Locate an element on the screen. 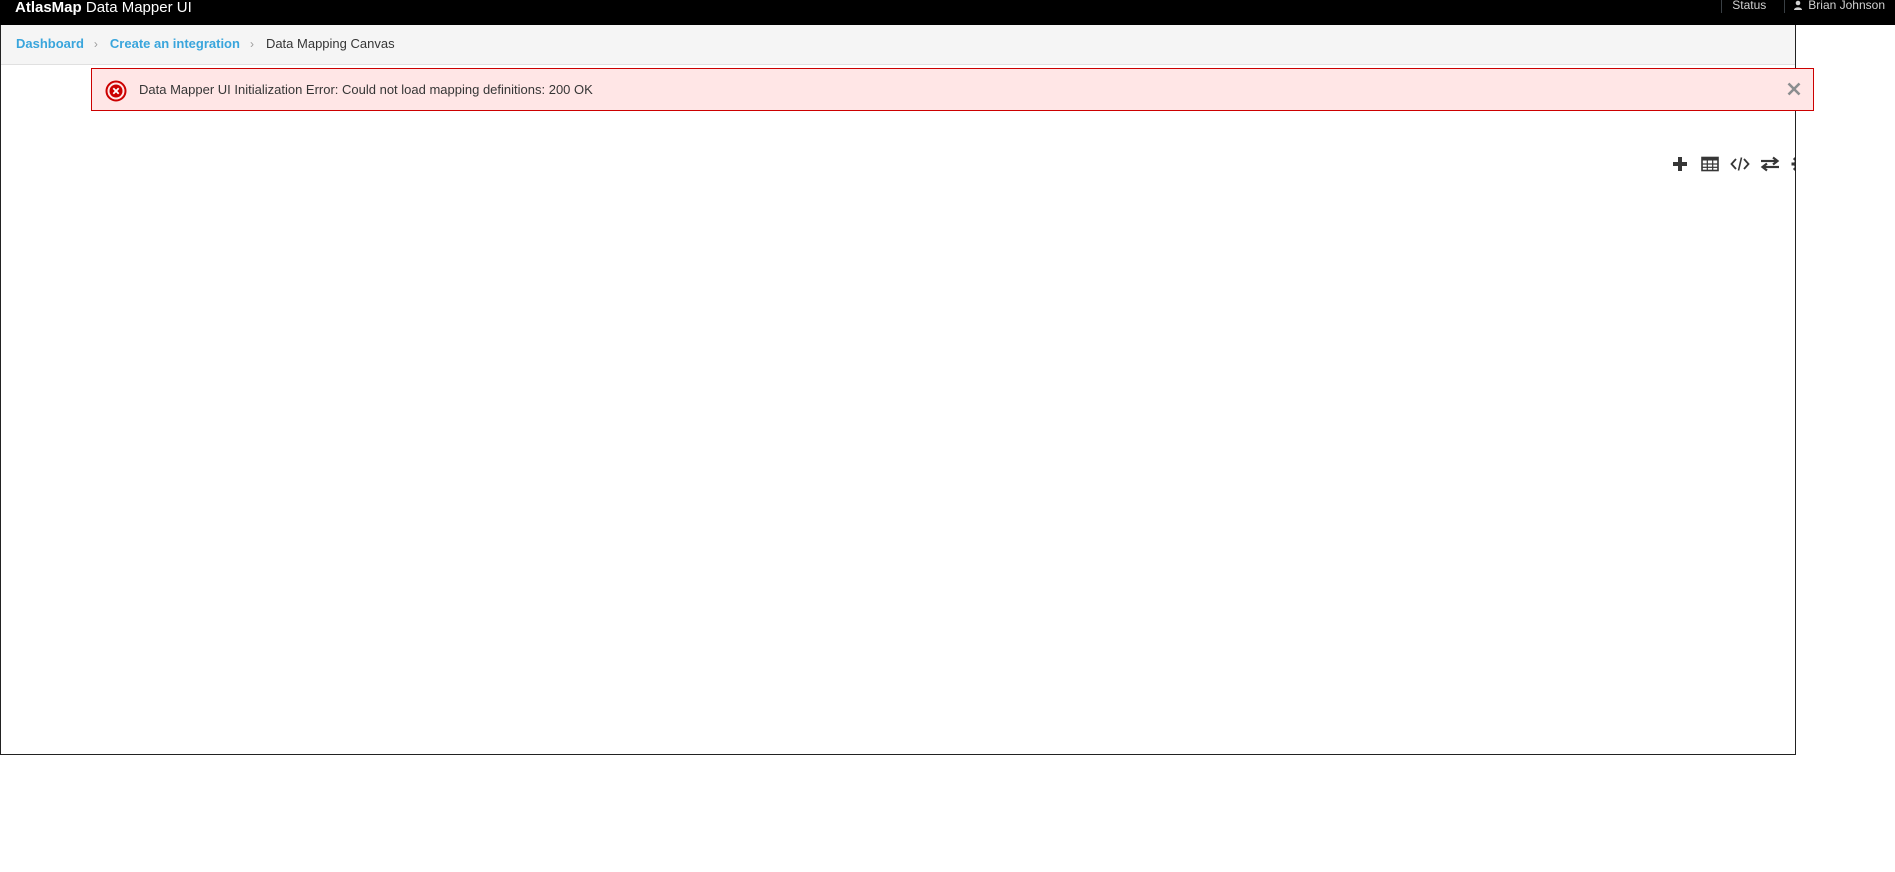 This screenshot has height=872, width=1895. error-circle-icon is located at coordinates (116, 91).